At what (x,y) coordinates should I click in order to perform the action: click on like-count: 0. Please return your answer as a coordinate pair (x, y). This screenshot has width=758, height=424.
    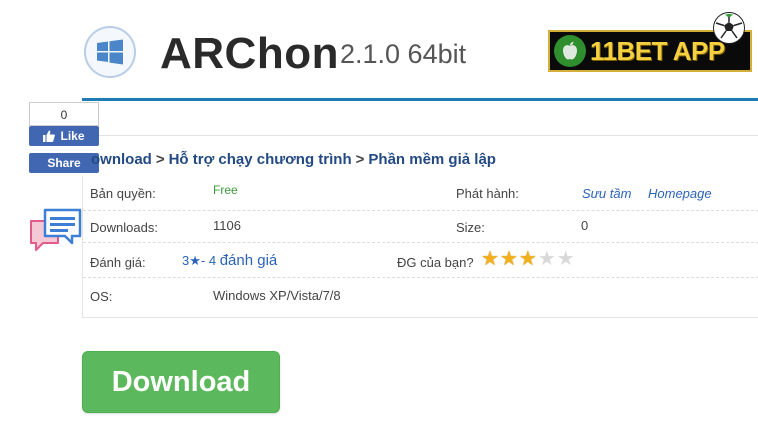
    Looking at the image, I should click on (64, 114).